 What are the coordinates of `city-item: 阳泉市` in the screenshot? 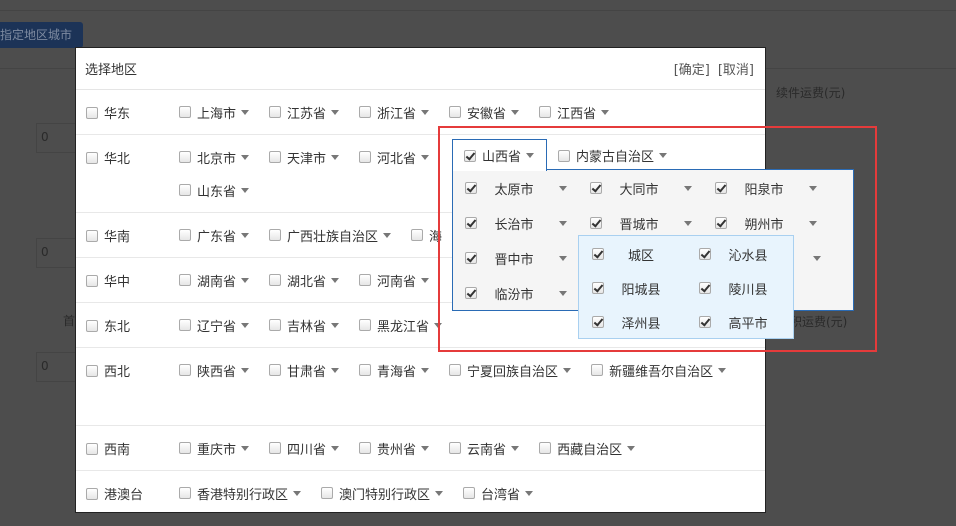 It's located at (766, 188).